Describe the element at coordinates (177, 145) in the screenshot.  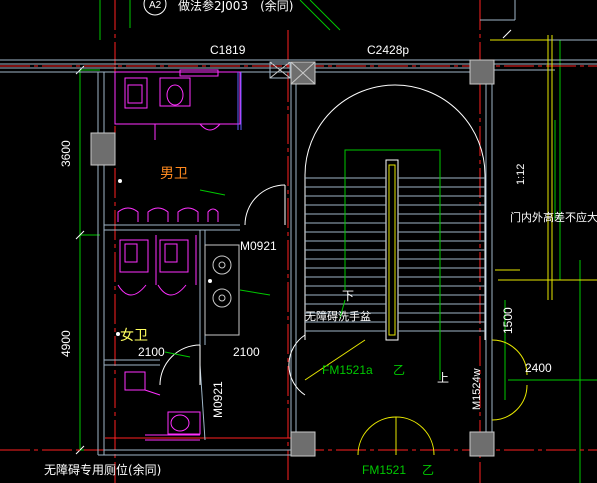
I see `male-wc-fixtures` at that location.